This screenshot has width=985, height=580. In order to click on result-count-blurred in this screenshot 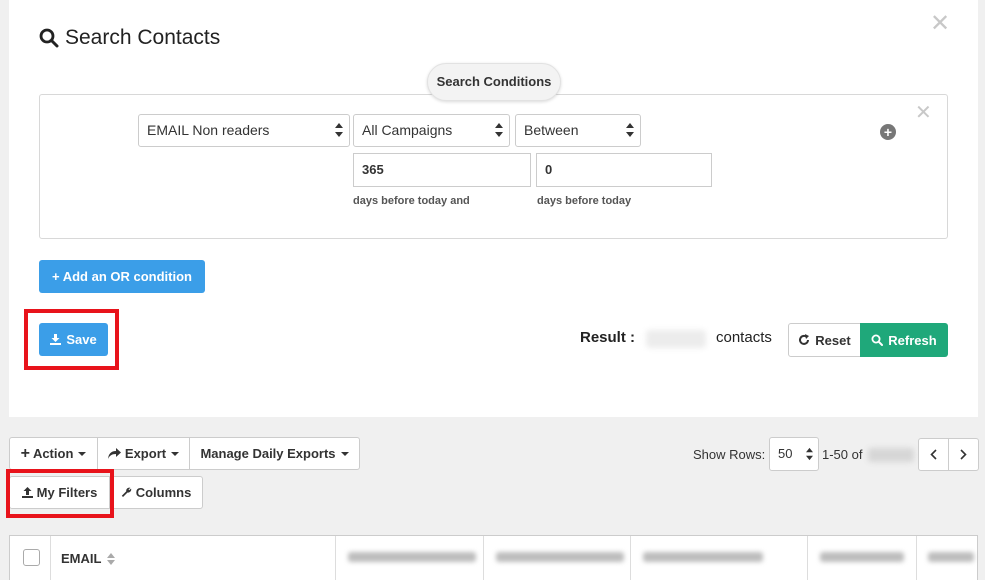, I will do `click(676, 339)`.